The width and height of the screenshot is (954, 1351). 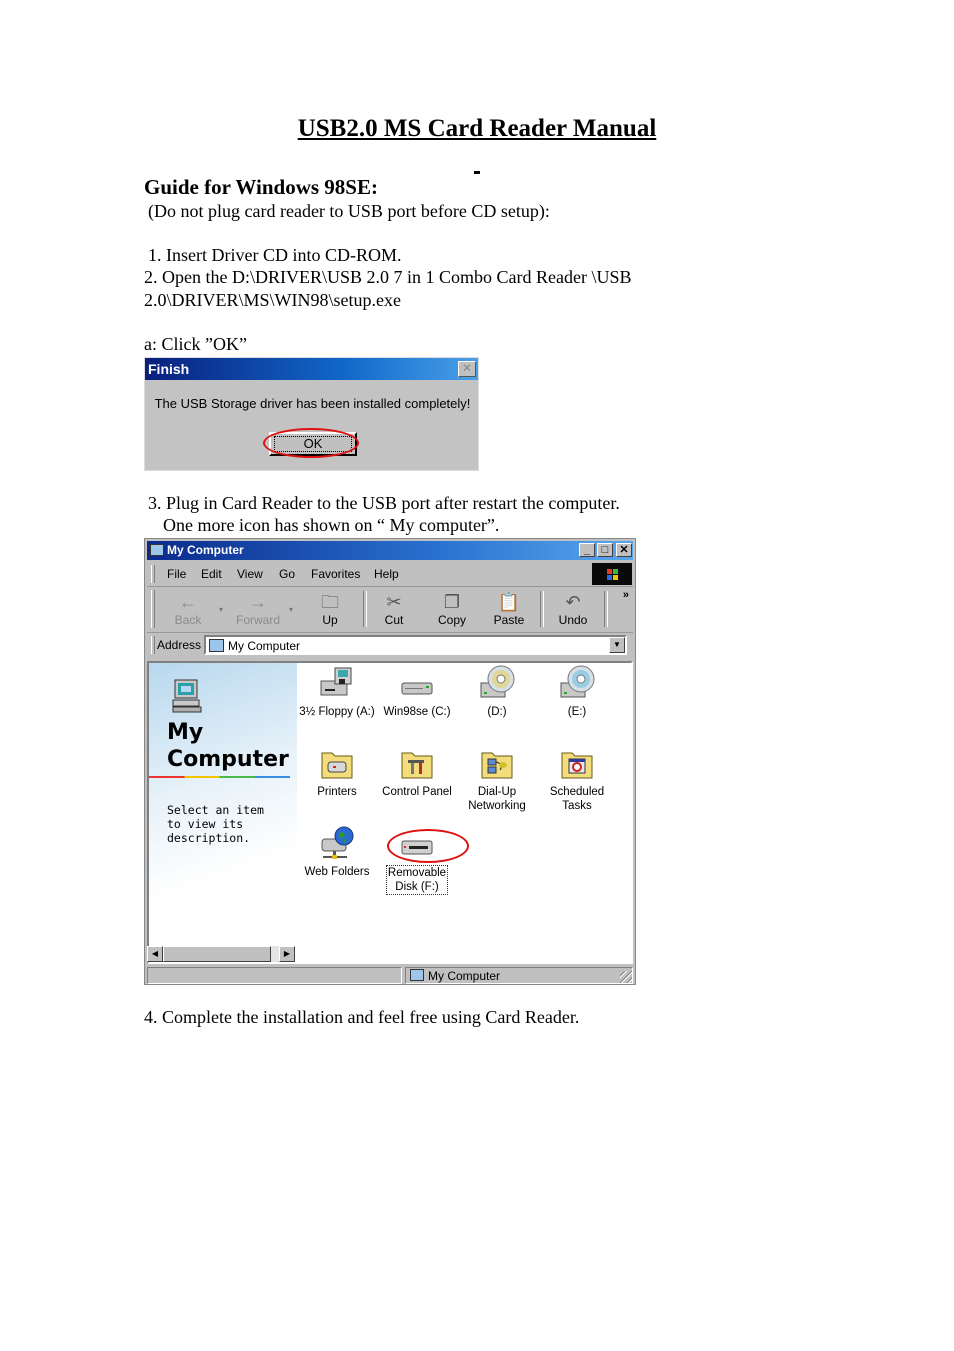 I want to click on undo-button: ↶ Undo, so click(x=573, y=609).